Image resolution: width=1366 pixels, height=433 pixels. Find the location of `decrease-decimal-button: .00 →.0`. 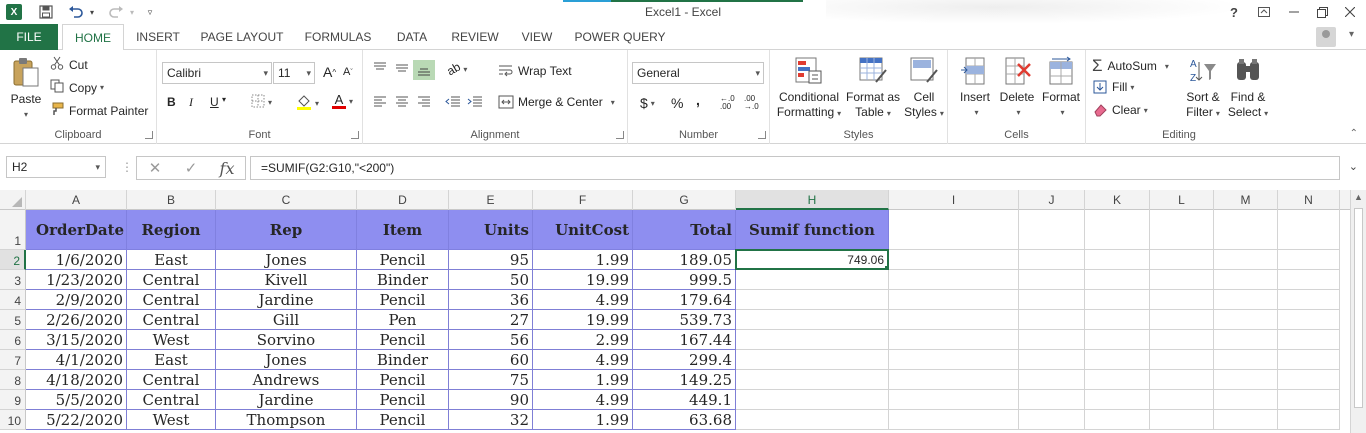

decrease-decimal-button: .00 →.0 is located at coordinates (754, 103).